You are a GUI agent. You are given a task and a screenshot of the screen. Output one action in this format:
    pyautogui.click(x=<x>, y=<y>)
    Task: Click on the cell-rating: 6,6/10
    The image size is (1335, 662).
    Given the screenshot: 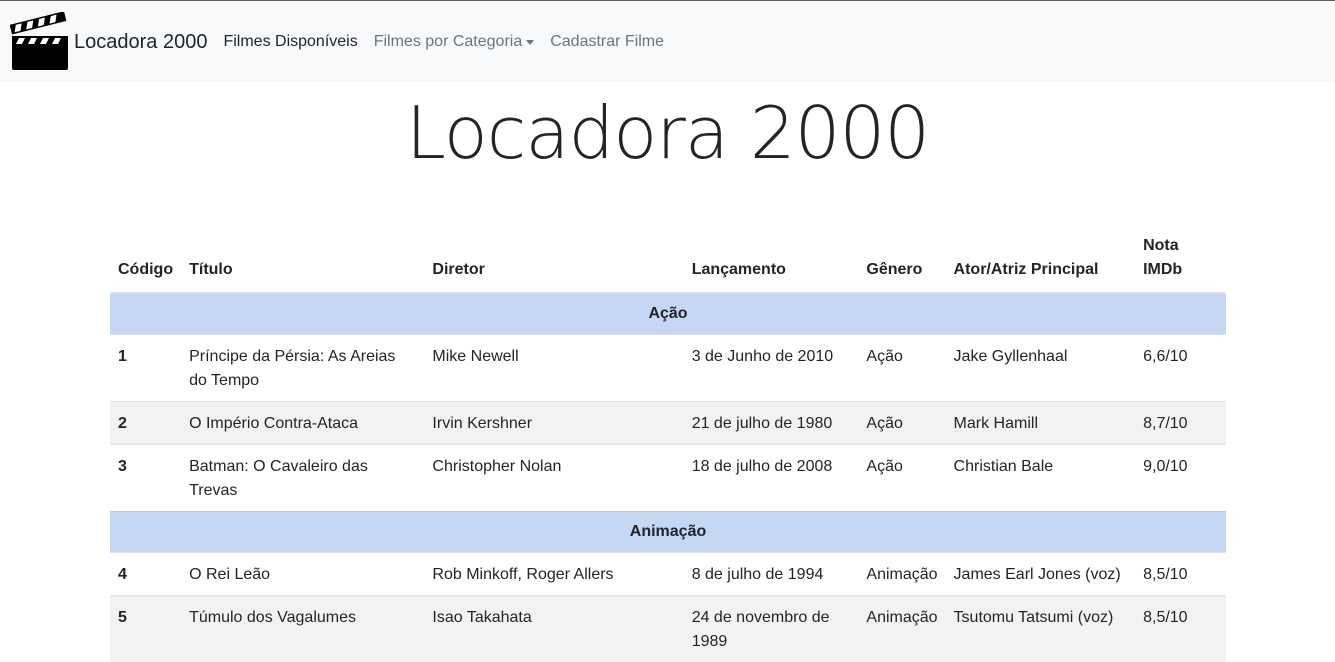 What is the action you would take?
    pyautogui.click(x=1180, y=368)
    